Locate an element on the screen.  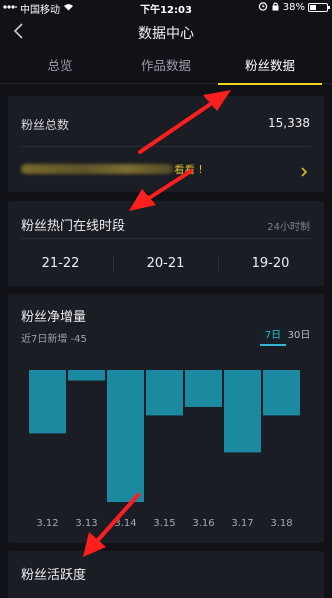
fans-activity-title: 粉丝活跃度 is located at coordinates (54, 575).